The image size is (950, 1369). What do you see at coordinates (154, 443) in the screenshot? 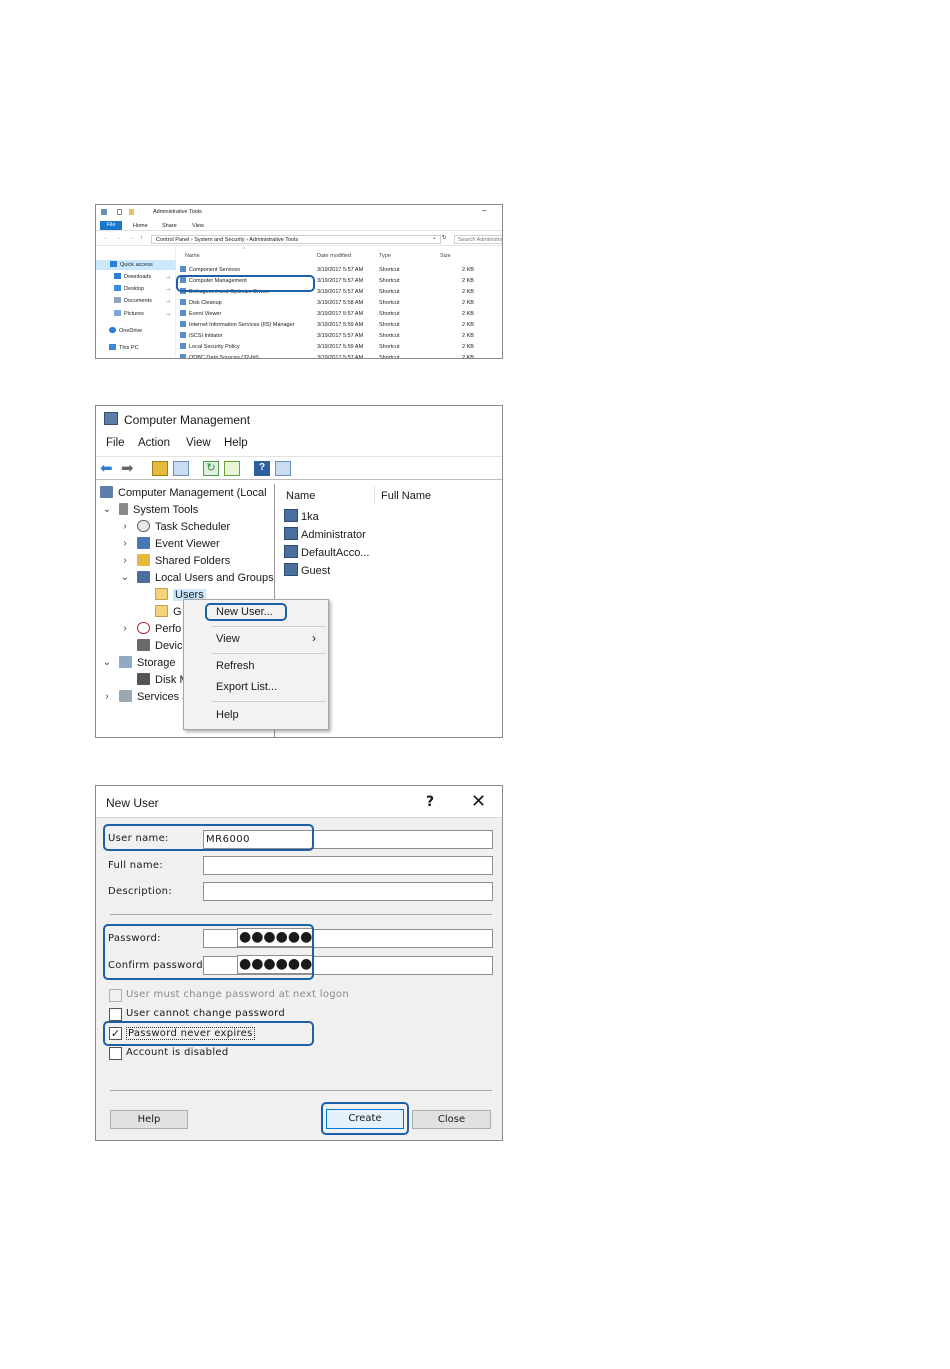
I see `menu-action: Action` at bounding box center [154, 443].